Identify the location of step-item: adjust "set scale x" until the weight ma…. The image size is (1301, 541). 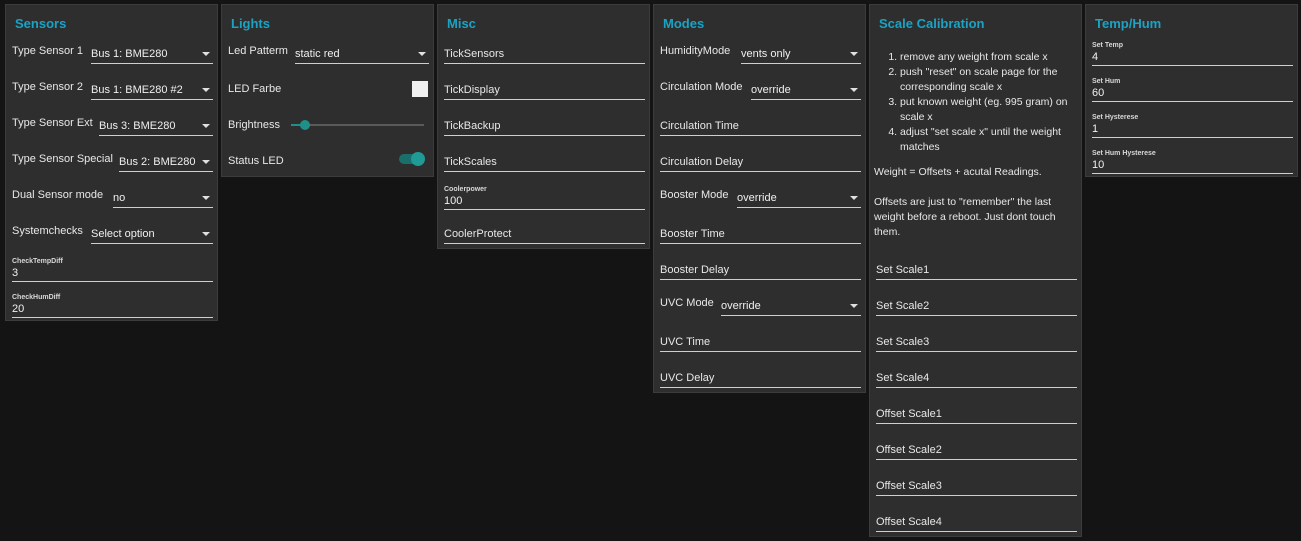
(989, 140).